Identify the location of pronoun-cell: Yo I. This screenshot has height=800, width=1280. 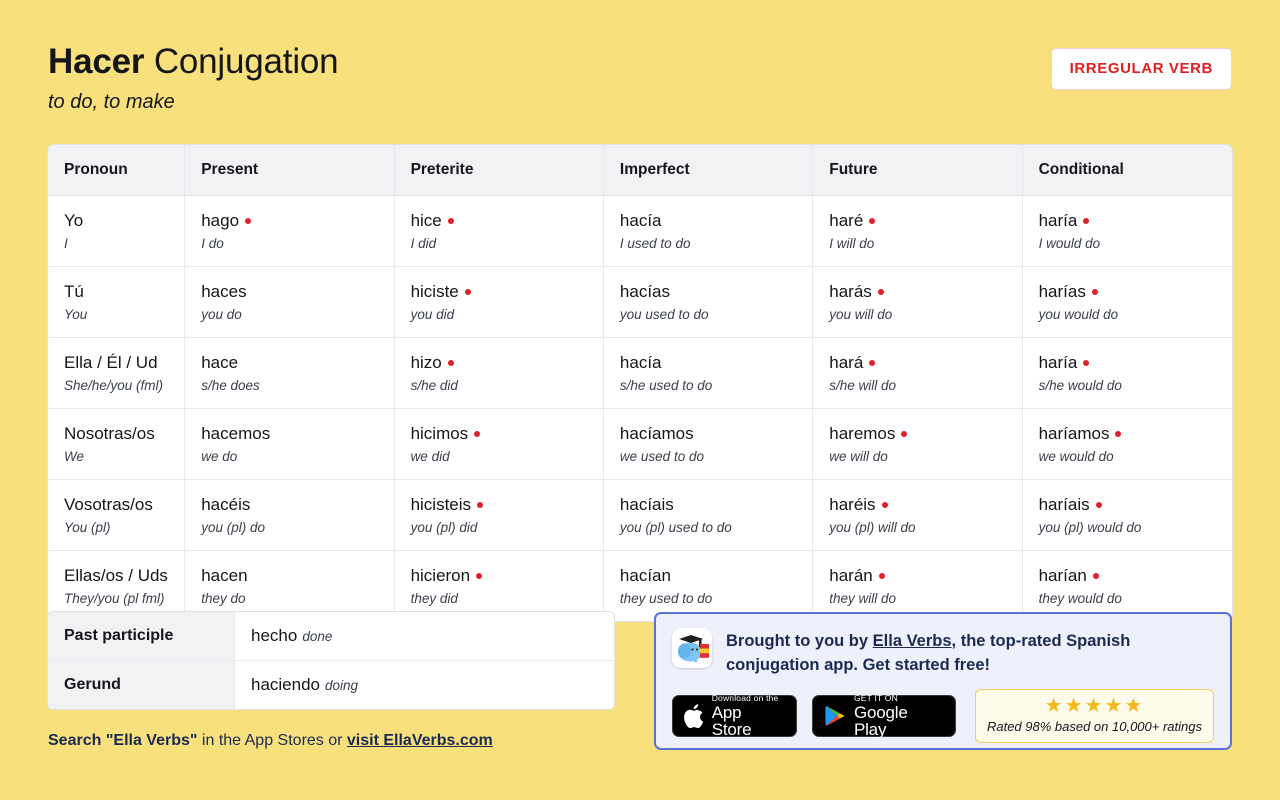
(117, 231).